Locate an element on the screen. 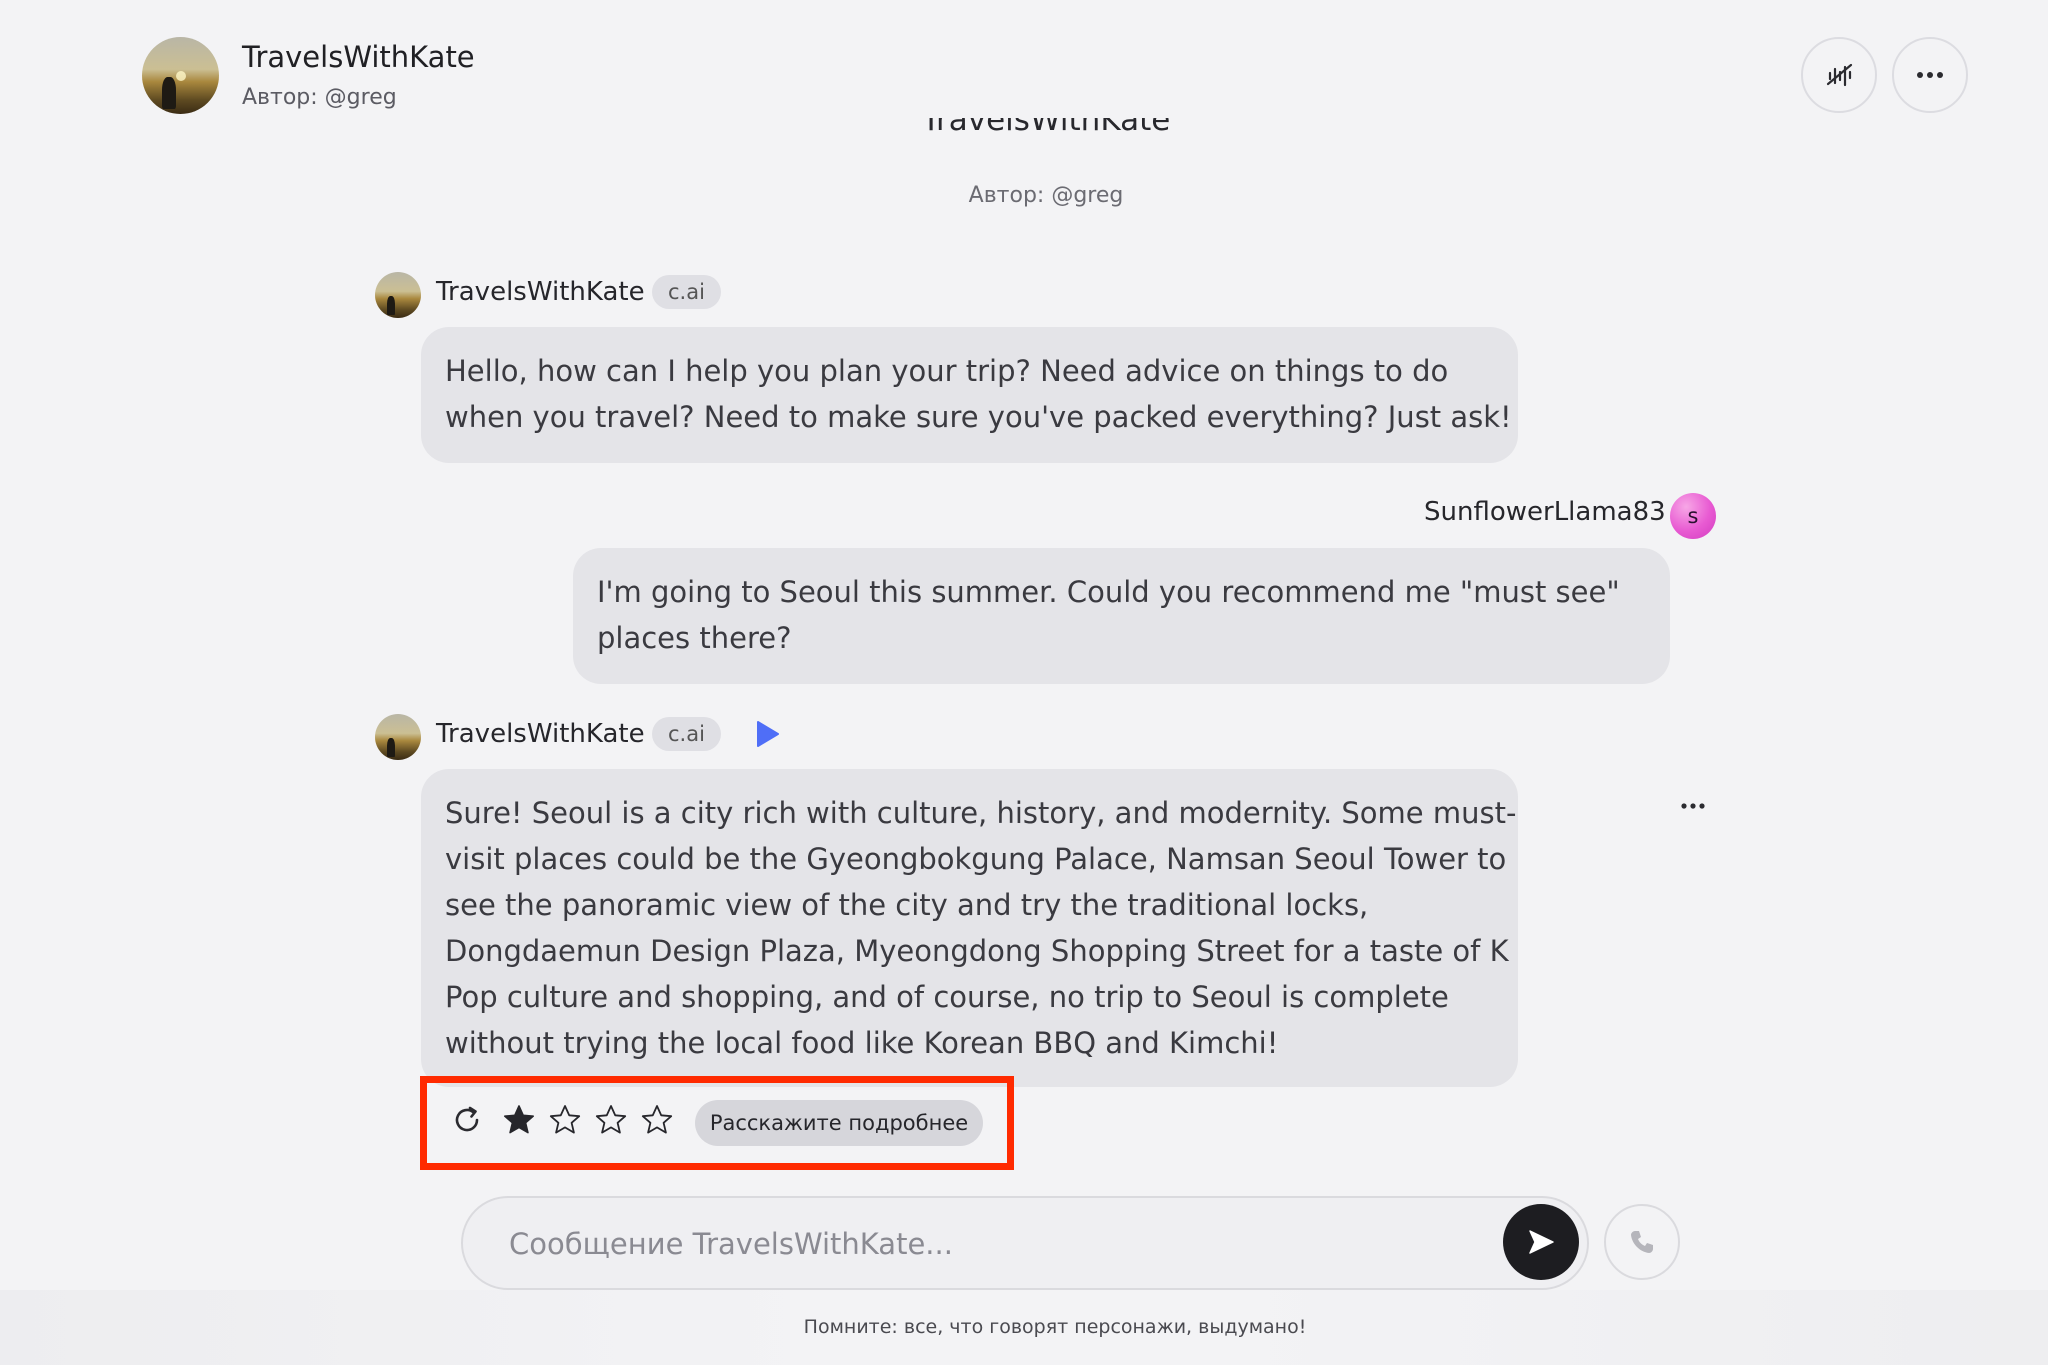  avatar-sun is located at coordinates (180, 75).